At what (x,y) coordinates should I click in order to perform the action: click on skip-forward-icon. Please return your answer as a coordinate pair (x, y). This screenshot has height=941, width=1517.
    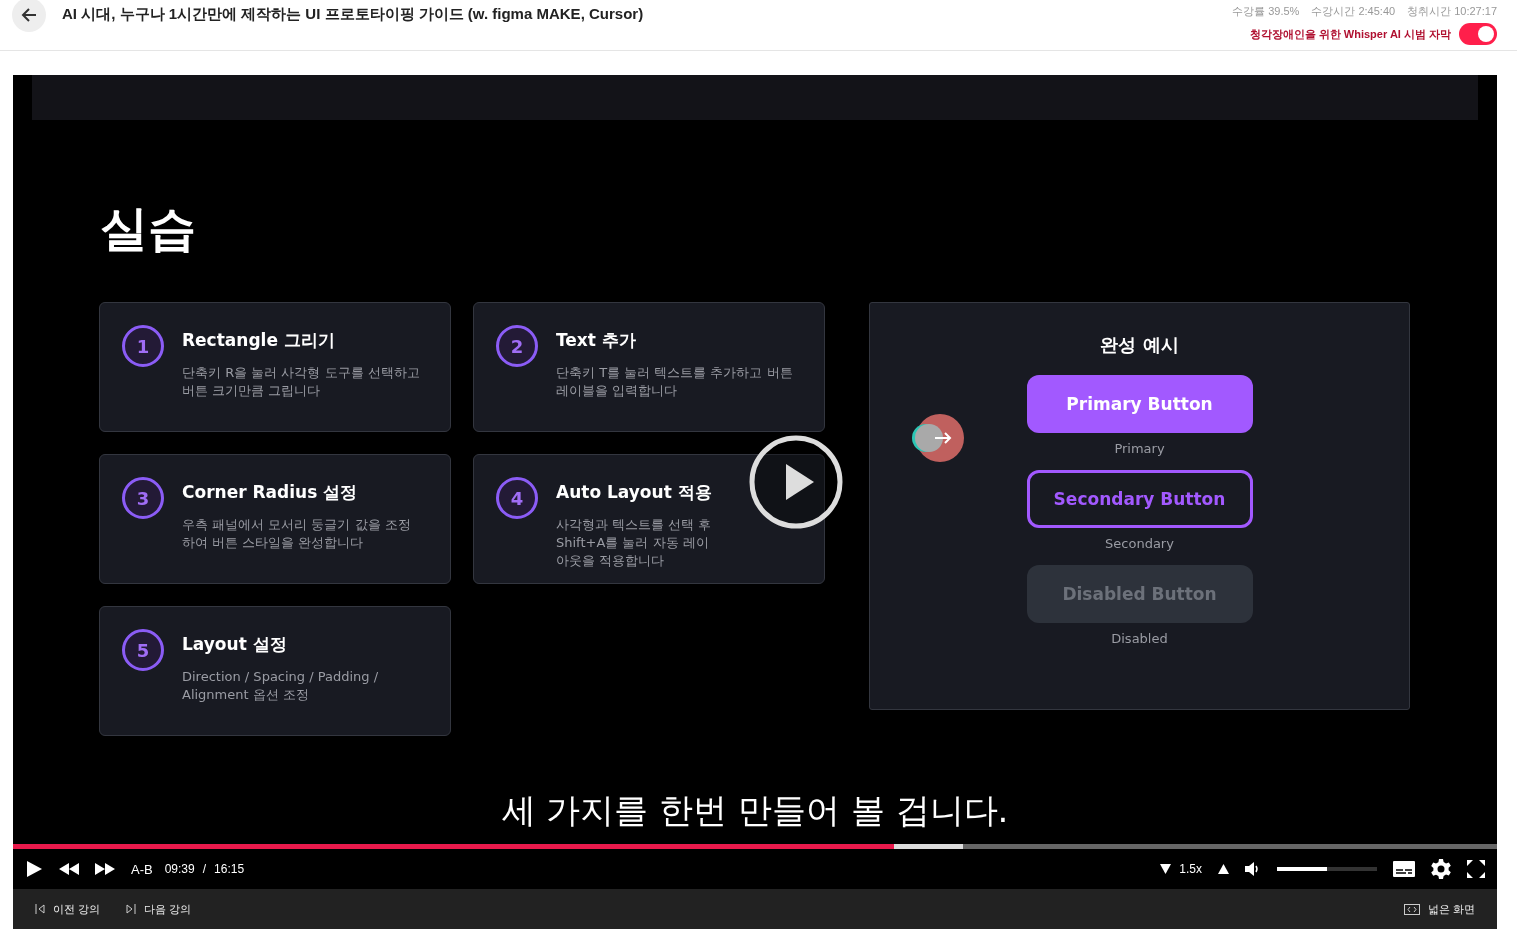
    Looking at the image, I should click on (131, 909).